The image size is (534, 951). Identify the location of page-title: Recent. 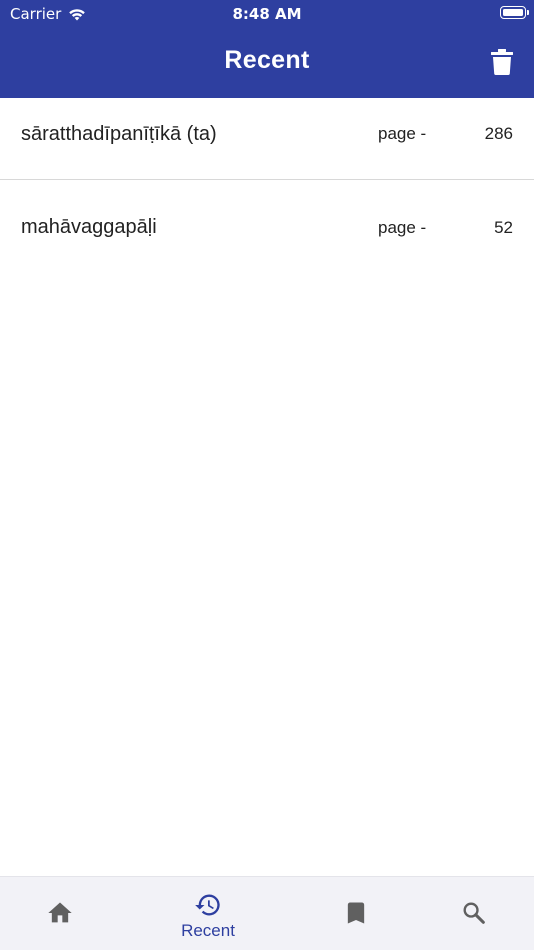
(267, 60).